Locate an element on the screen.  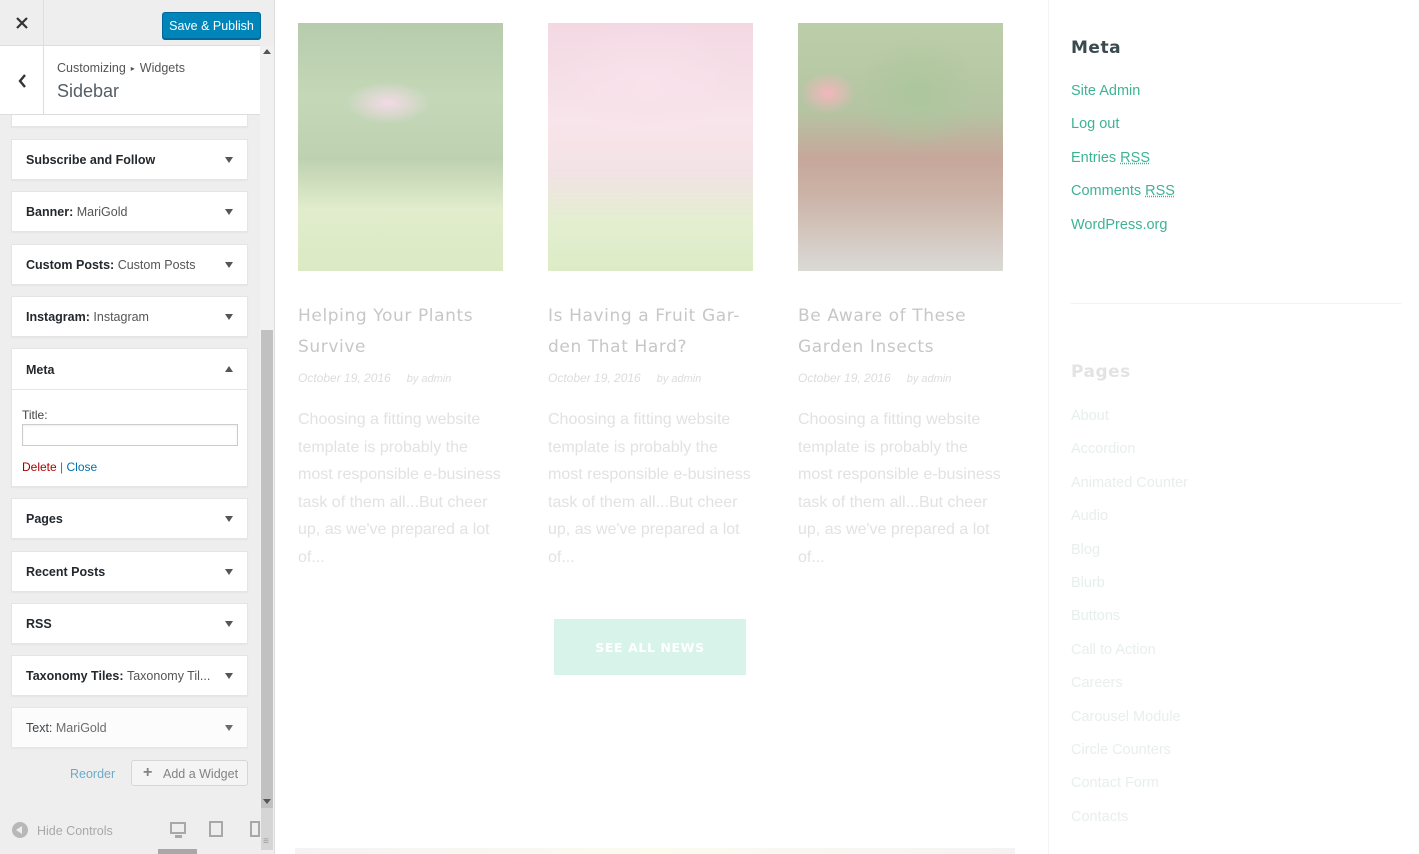
post-title: Be Aware of These Garden Insects is located at coordinates (905, 332).